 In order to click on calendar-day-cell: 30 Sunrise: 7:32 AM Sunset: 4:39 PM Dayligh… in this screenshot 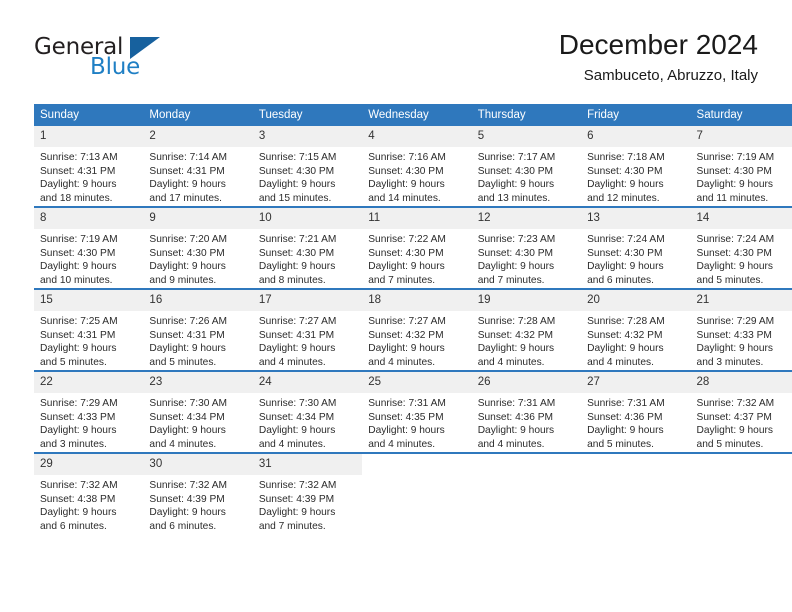, I will do `click(198, 493)`.